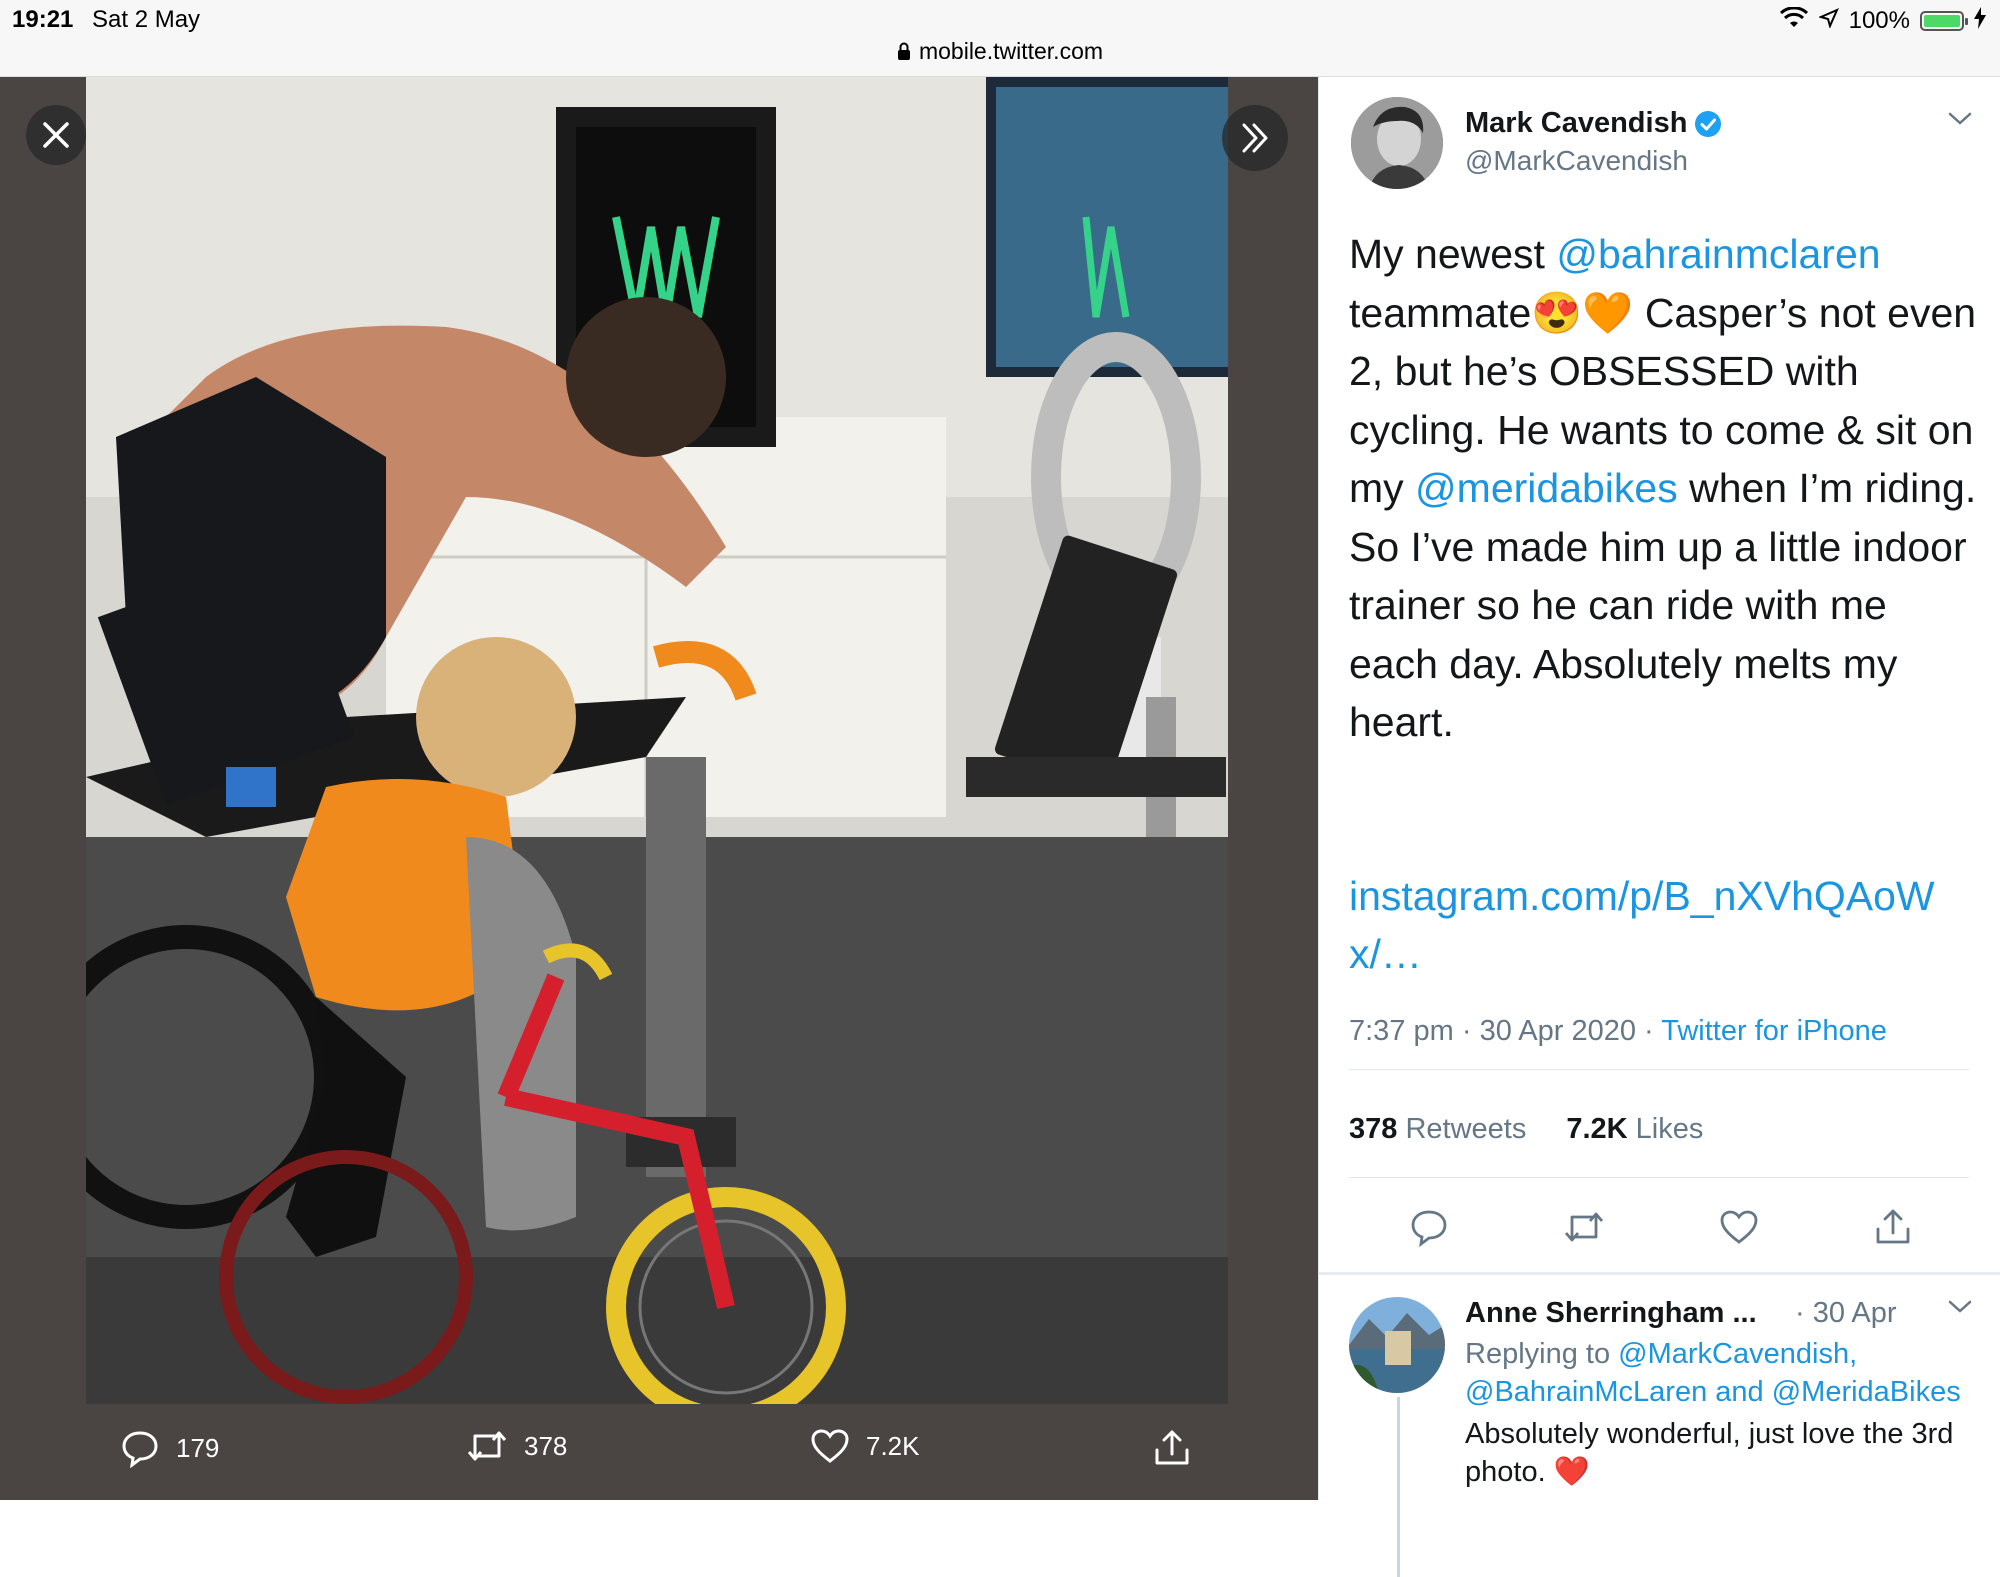  I want to click on reply-button, so click(1429, 1227).